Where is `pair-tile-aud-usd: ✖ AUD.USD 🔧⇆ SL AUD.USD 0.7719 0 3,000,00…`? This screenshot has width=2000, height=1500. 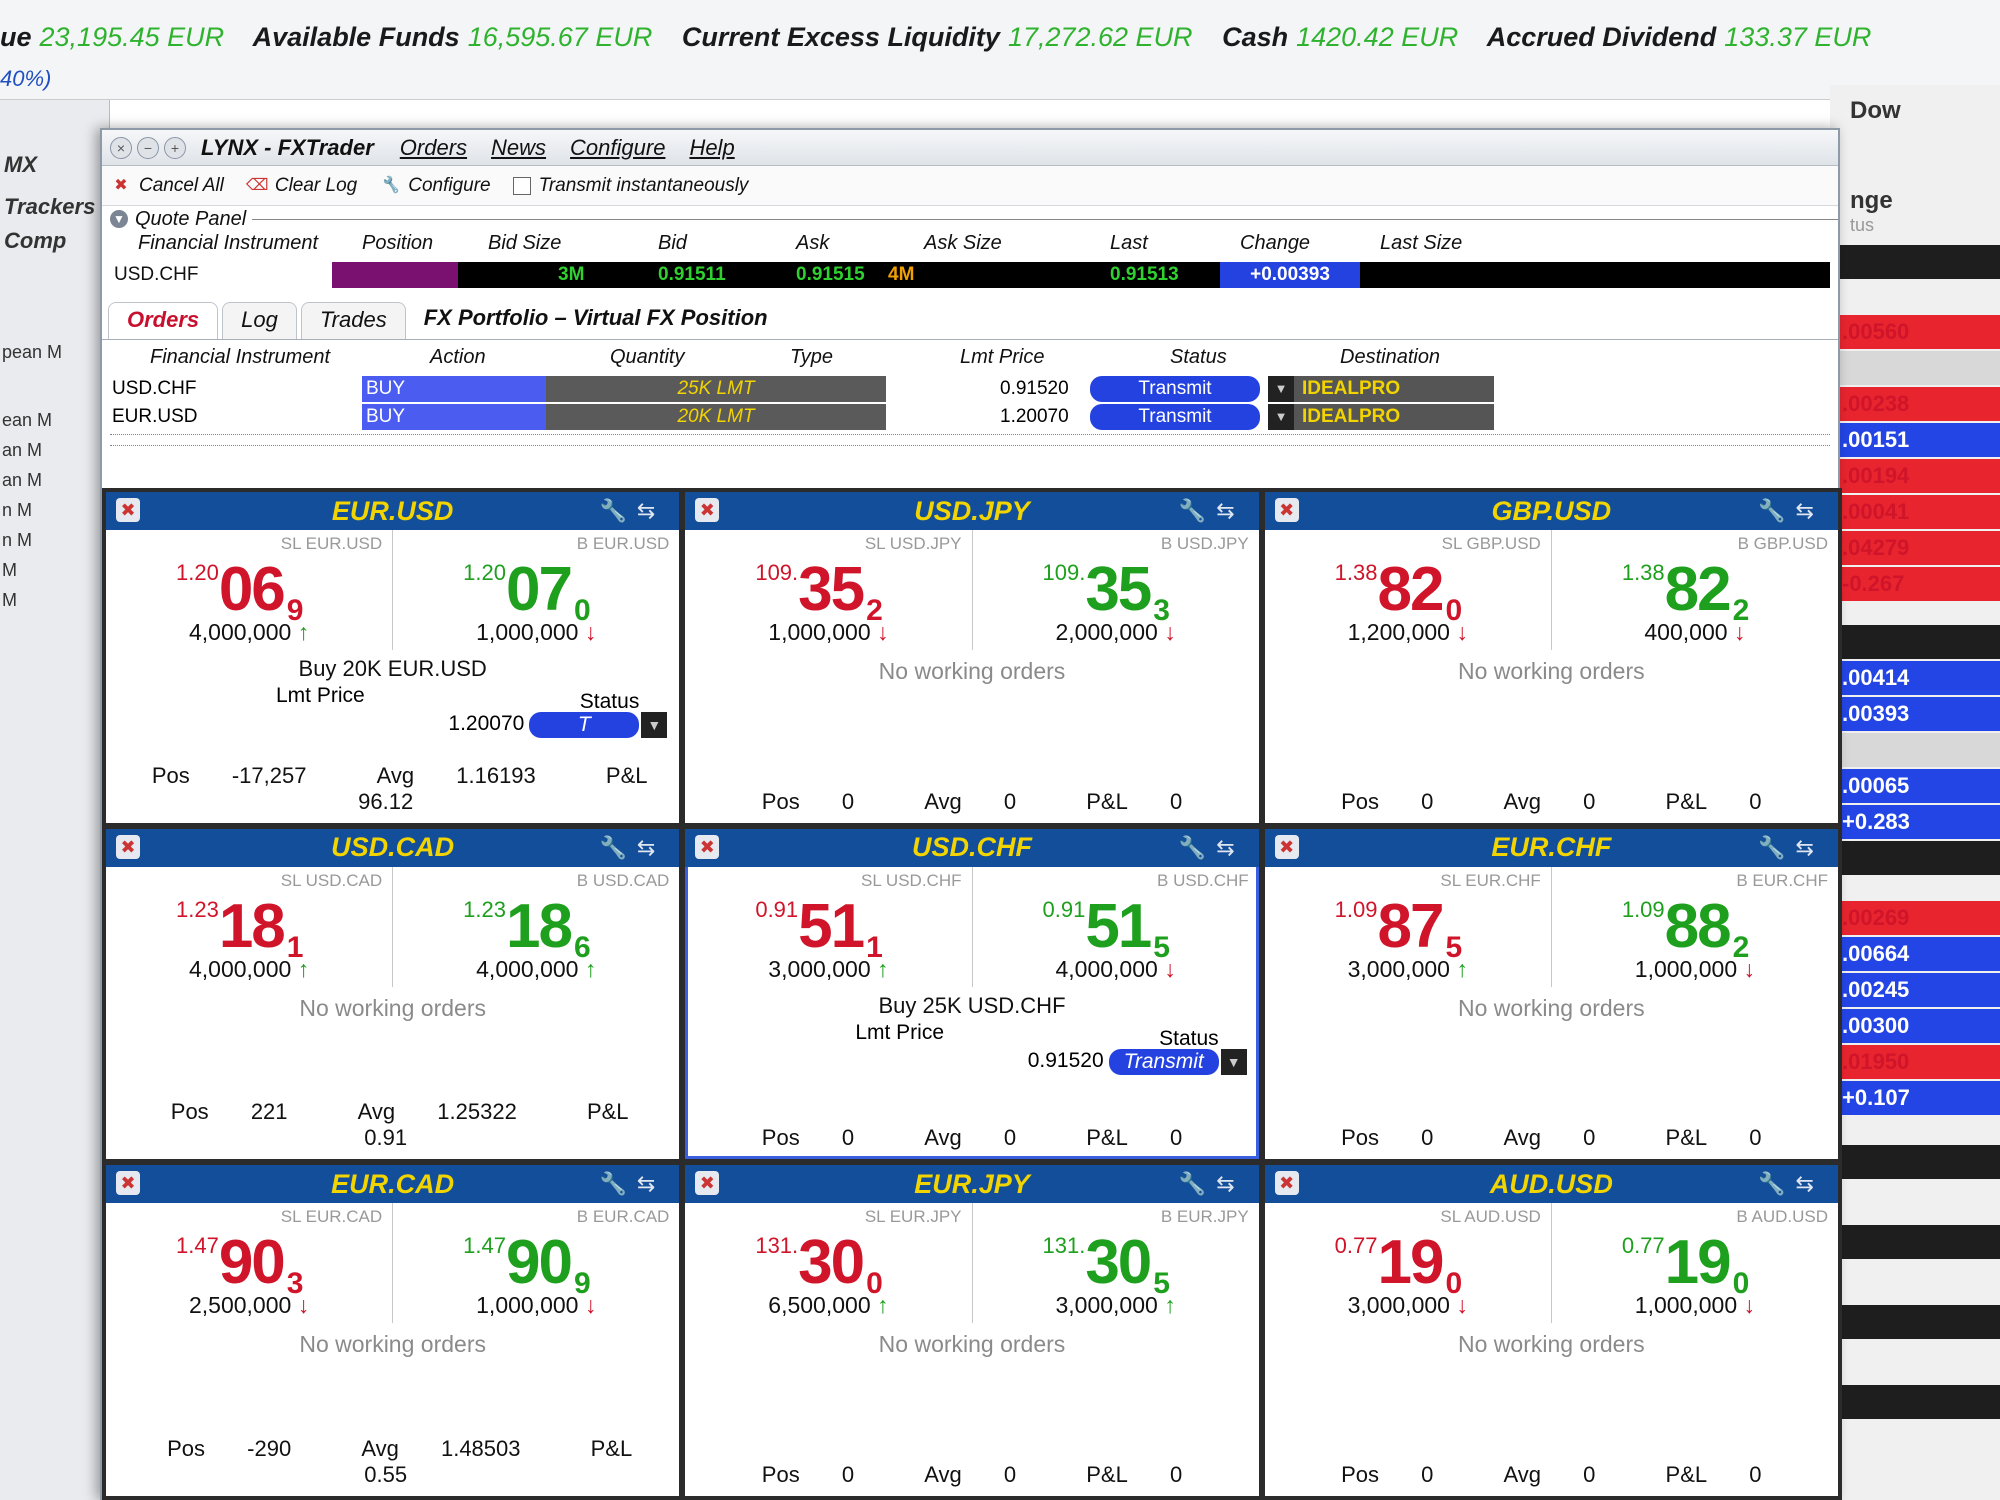
pair-tile-aud-usd: ✖ AUD.USD 🔧⇆ SL AUD.USD 0.7719 0 3,000,00… is located at coordinates (1551, 1330).